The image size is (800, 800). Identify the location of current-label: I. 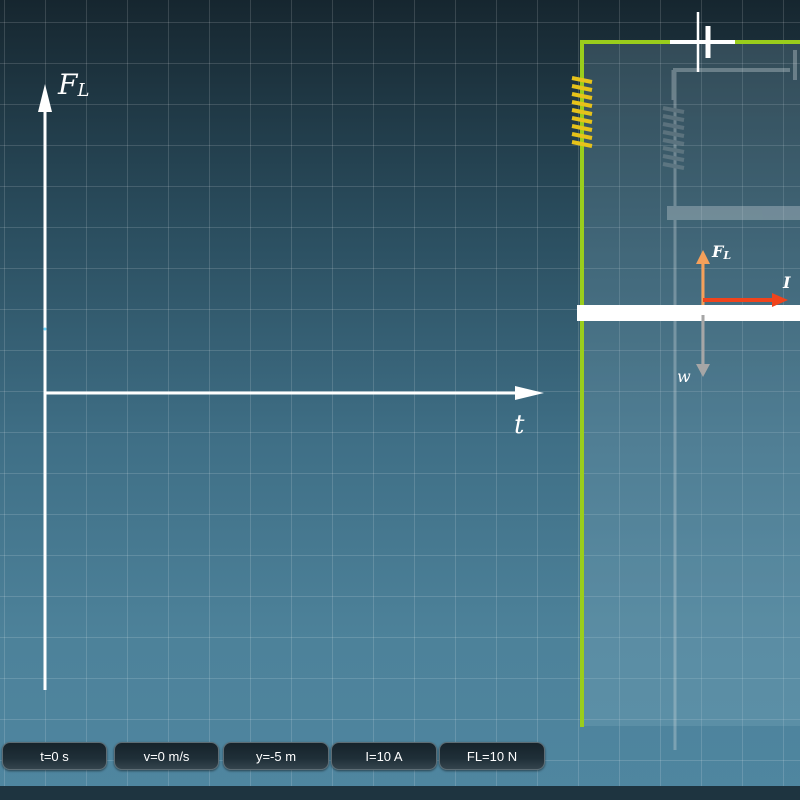
(786, 282).